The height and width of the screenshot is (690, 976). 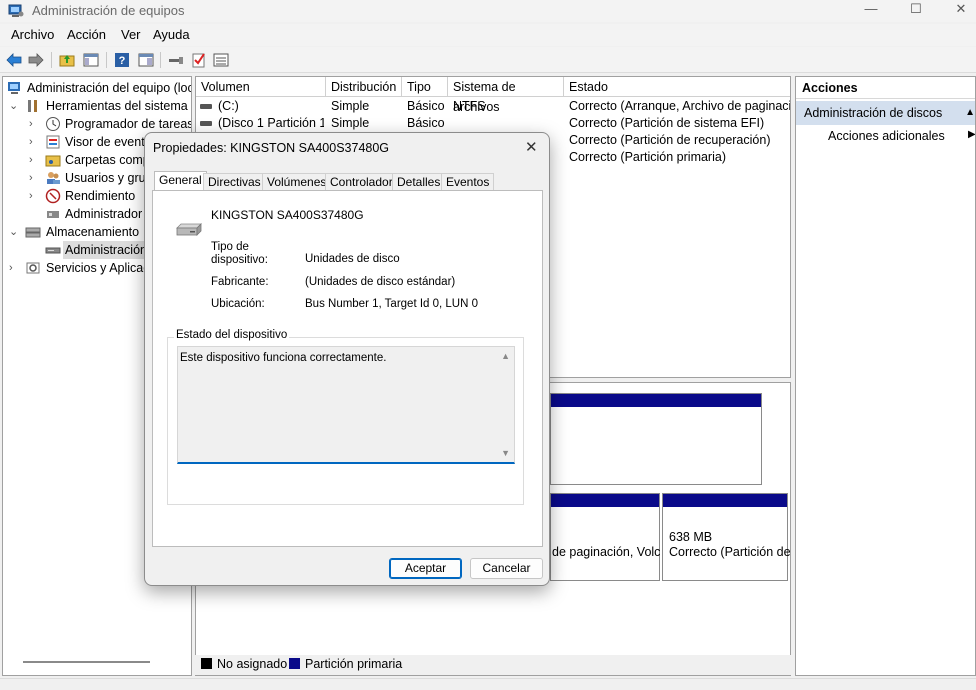 What do you see at coordinates (53, 250) in the screenshot?
I see `disk-management-icon` at bounding box center [53, 250].